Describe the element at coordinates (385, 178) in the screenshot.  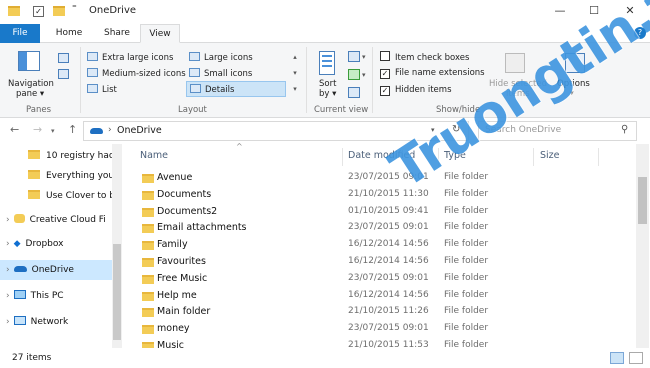
I see `file-row: Avenue 23/07/2015 09:01 File folder` at that location.